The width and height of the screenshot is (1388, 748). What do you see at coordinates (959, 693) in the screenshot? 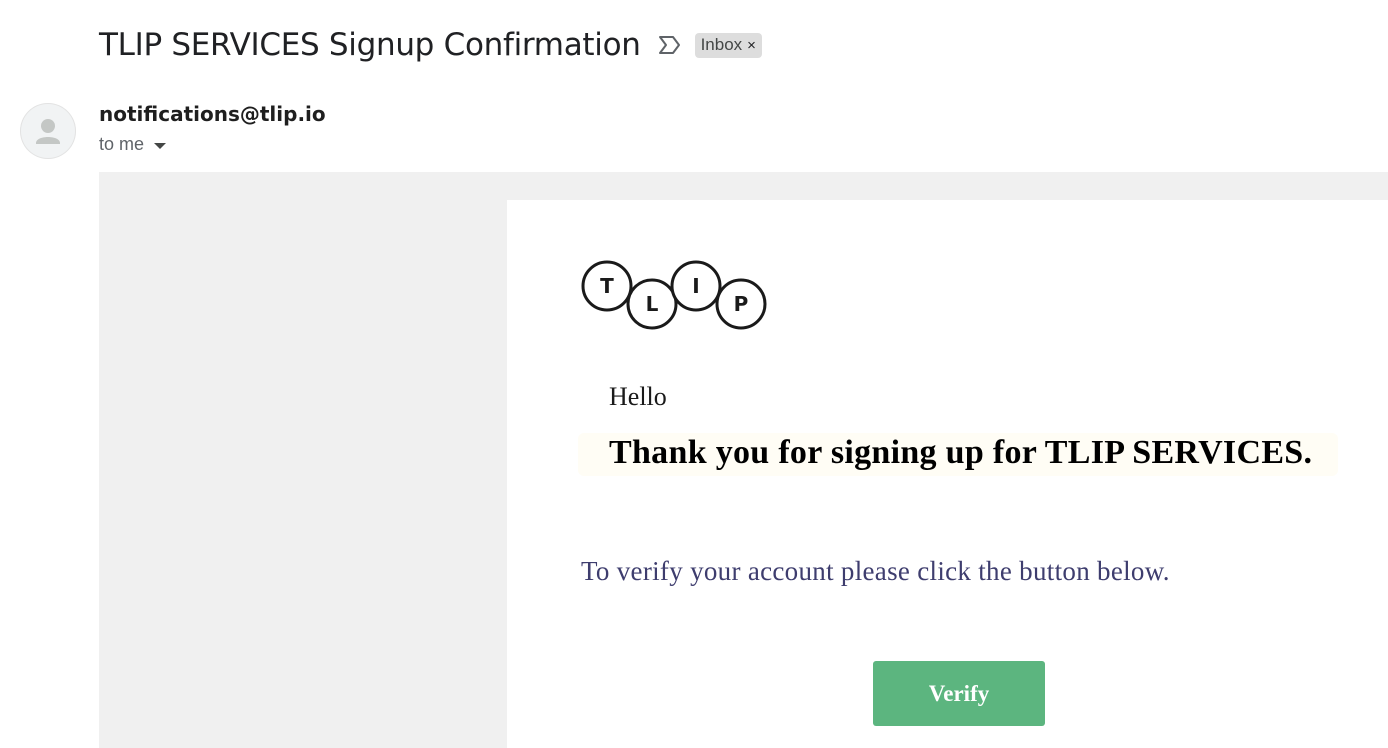
I see `verify-button: Verify` at bounding box center [959, 693].